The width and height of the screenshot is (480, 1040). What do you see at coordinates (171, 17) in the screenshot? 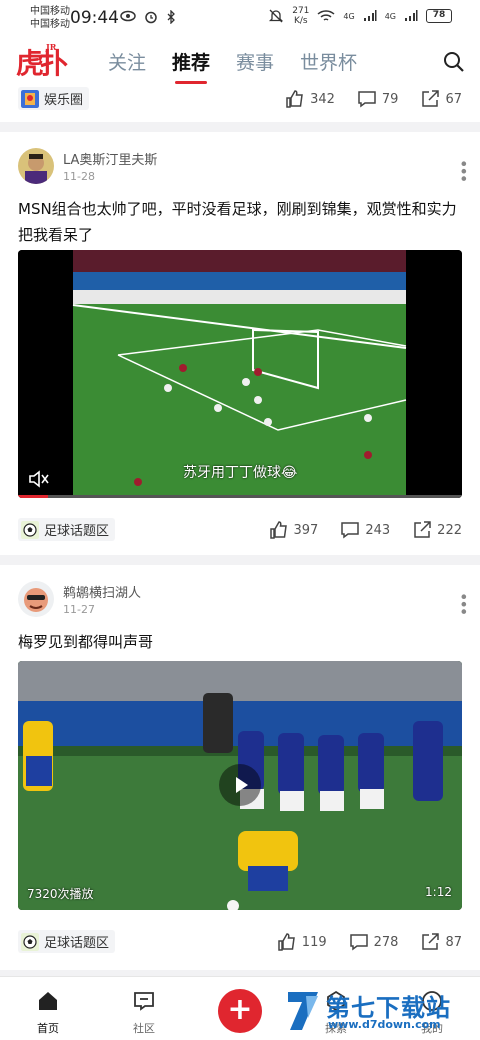
I see `bluetooth-icon` at bounding box center [171, 17].